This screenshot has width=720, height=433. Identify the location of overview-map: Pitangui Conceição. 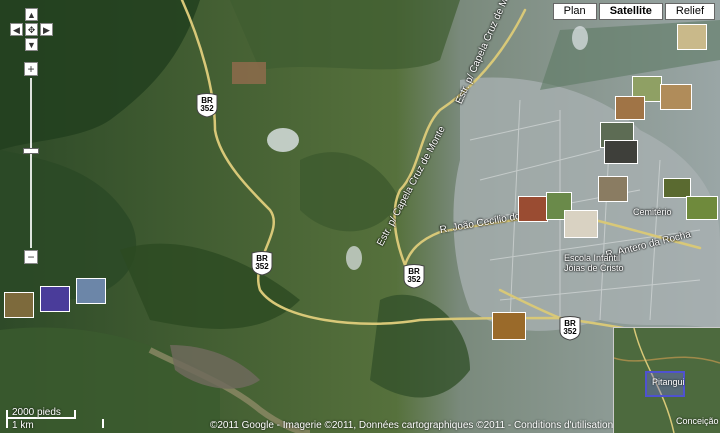
(666, 380).